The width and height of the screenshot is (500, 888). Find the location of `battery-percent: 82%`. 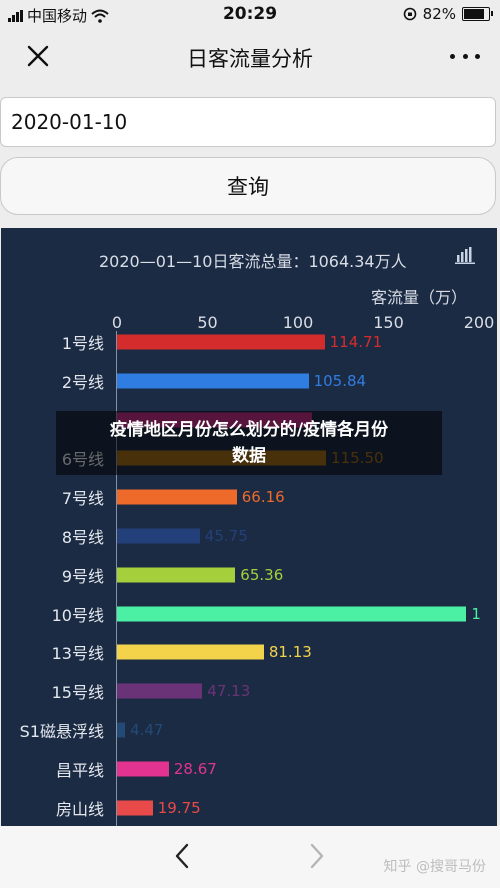

battery-percent: 82% is located at coordinates (439, 14).